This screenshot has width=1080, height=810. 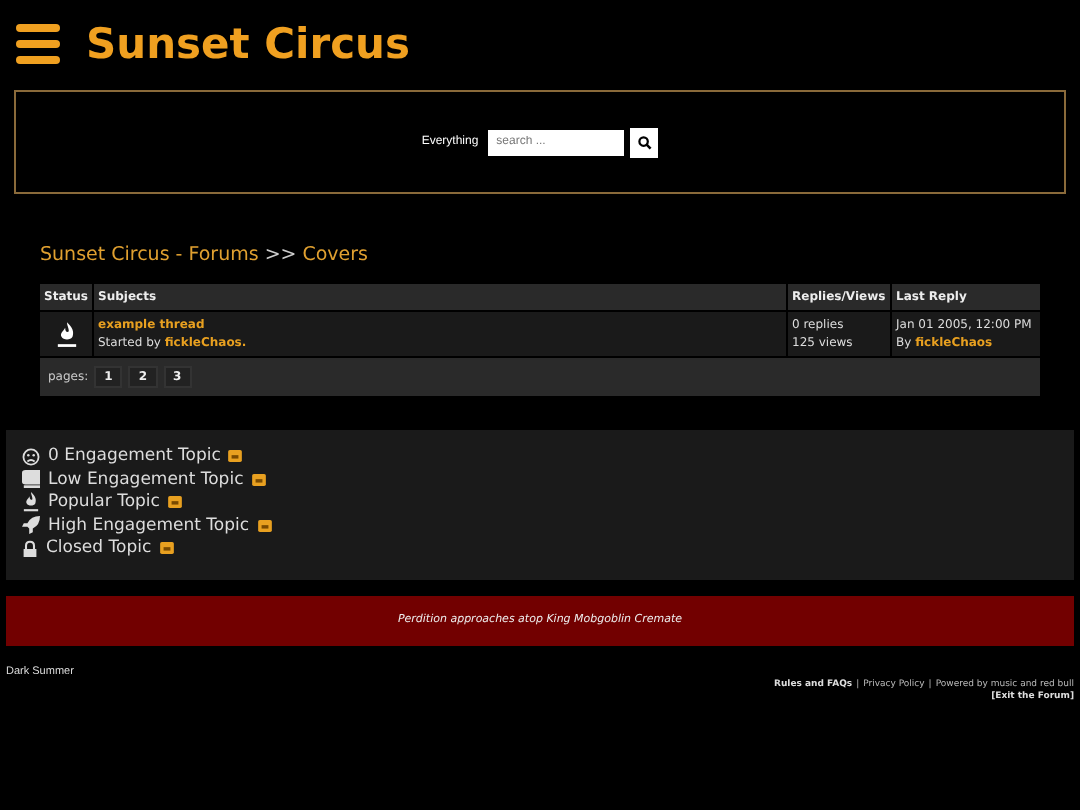 What do you see at coordinates (335, 255) in the screenshot?
I see `breadcrumb-link: Covers` at bounding box center [335, 255].